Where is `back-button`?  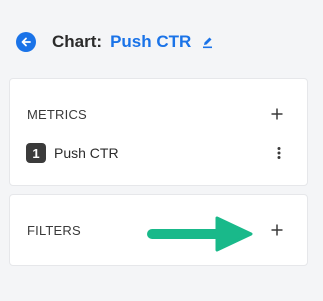
back-button is located at coordinates (26, 42).